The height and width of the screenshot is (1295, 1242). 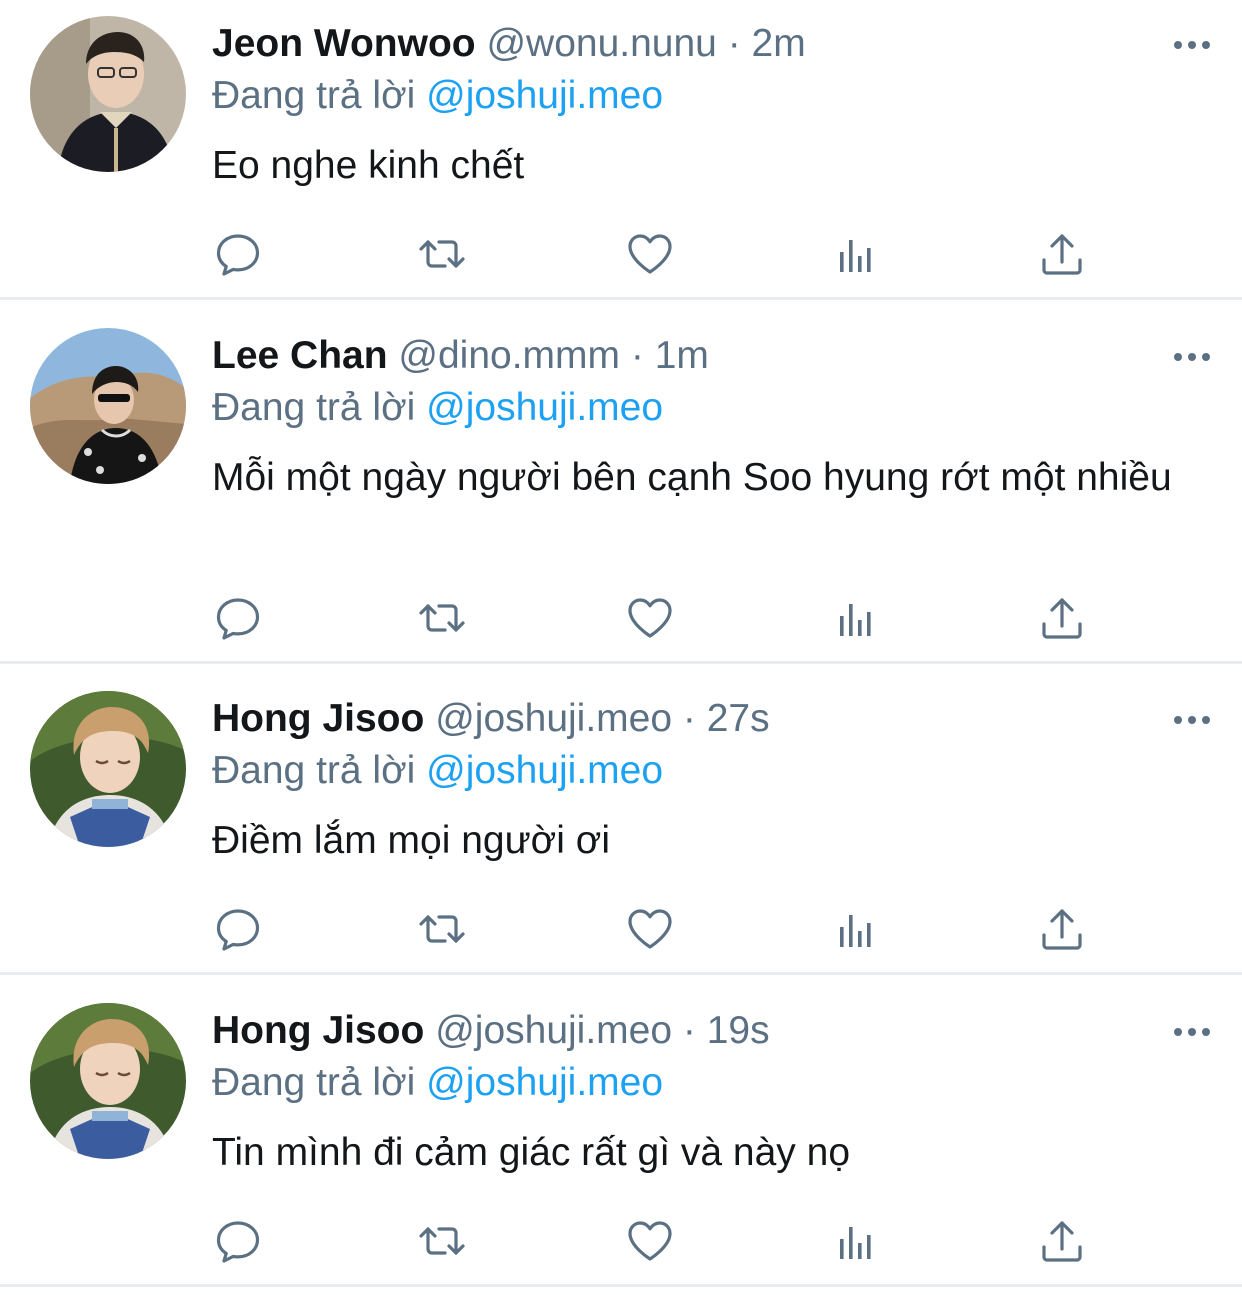 I want to click on timestamp: 2m, so click(x=779, y=43).